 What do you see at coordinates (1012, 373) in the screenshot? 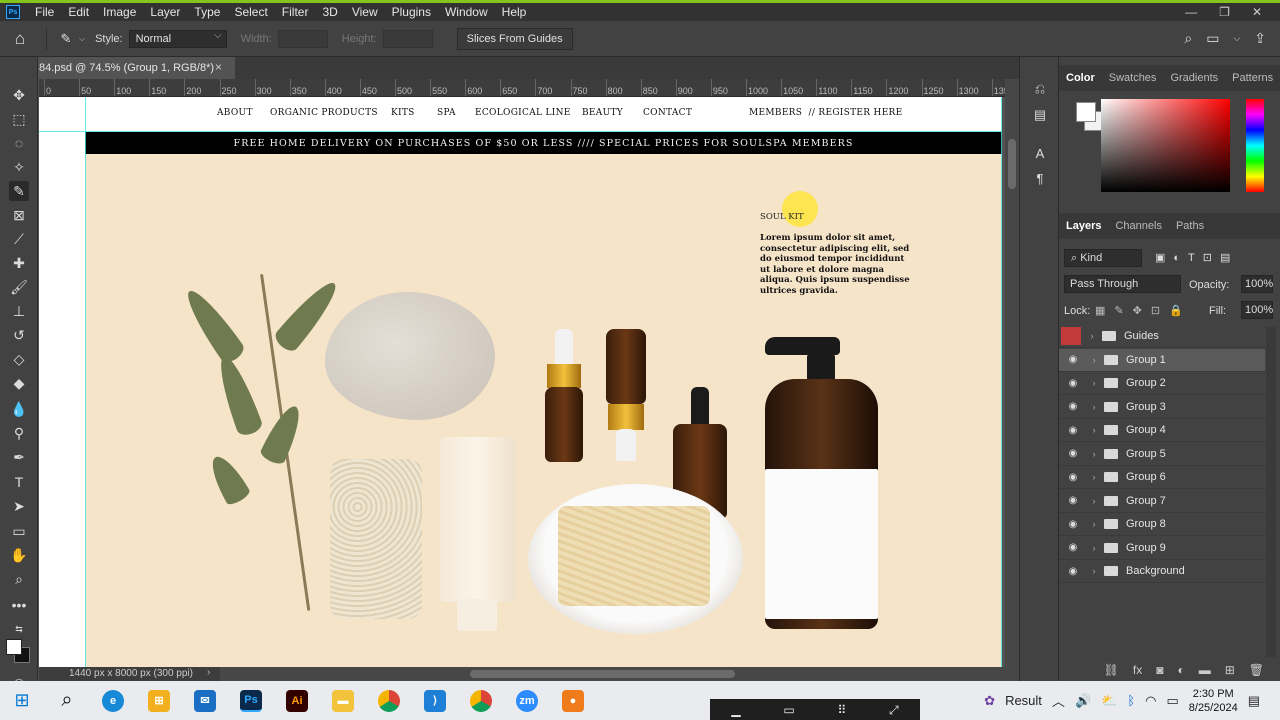
I see `vertical-scrollbar` at bounding box center [1012, 373].